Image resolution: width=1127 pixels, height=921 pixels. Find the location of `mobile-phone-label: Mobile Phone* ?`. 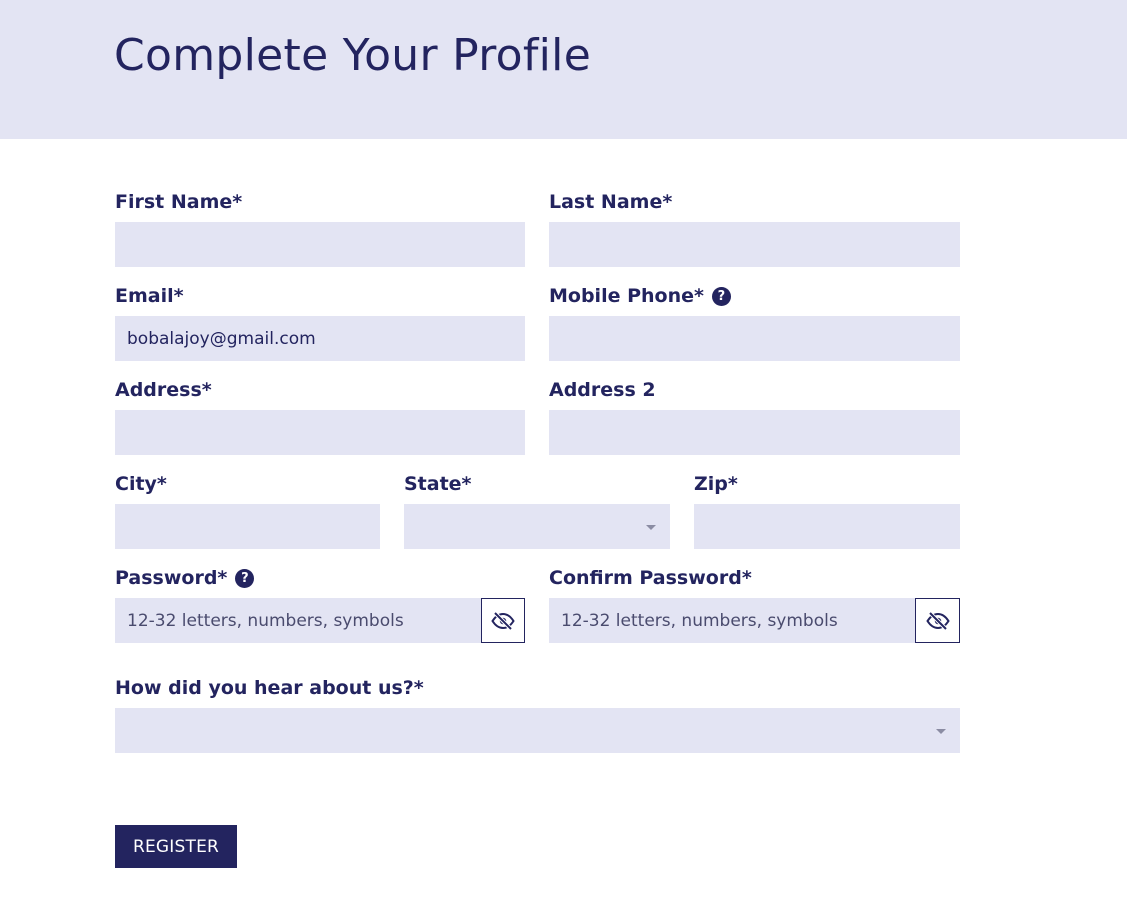

mobile-phone-label: Mobile Phone* ? is located at coordinates (640, 296).